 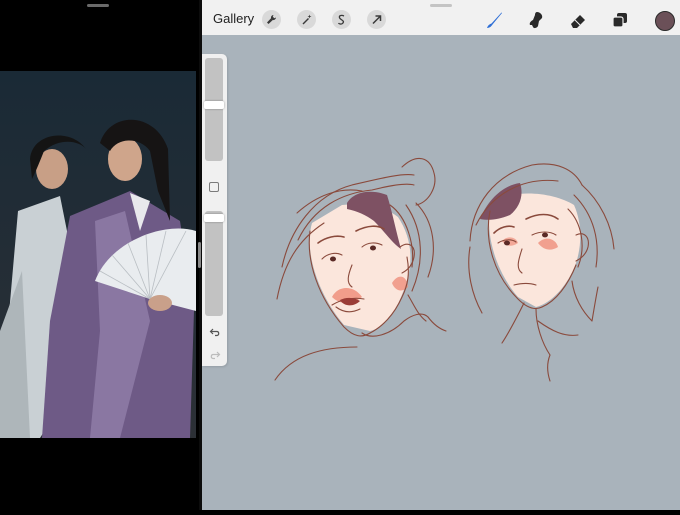 I want to click on top-toolbar: Gallery, so click(x=441, y=17).